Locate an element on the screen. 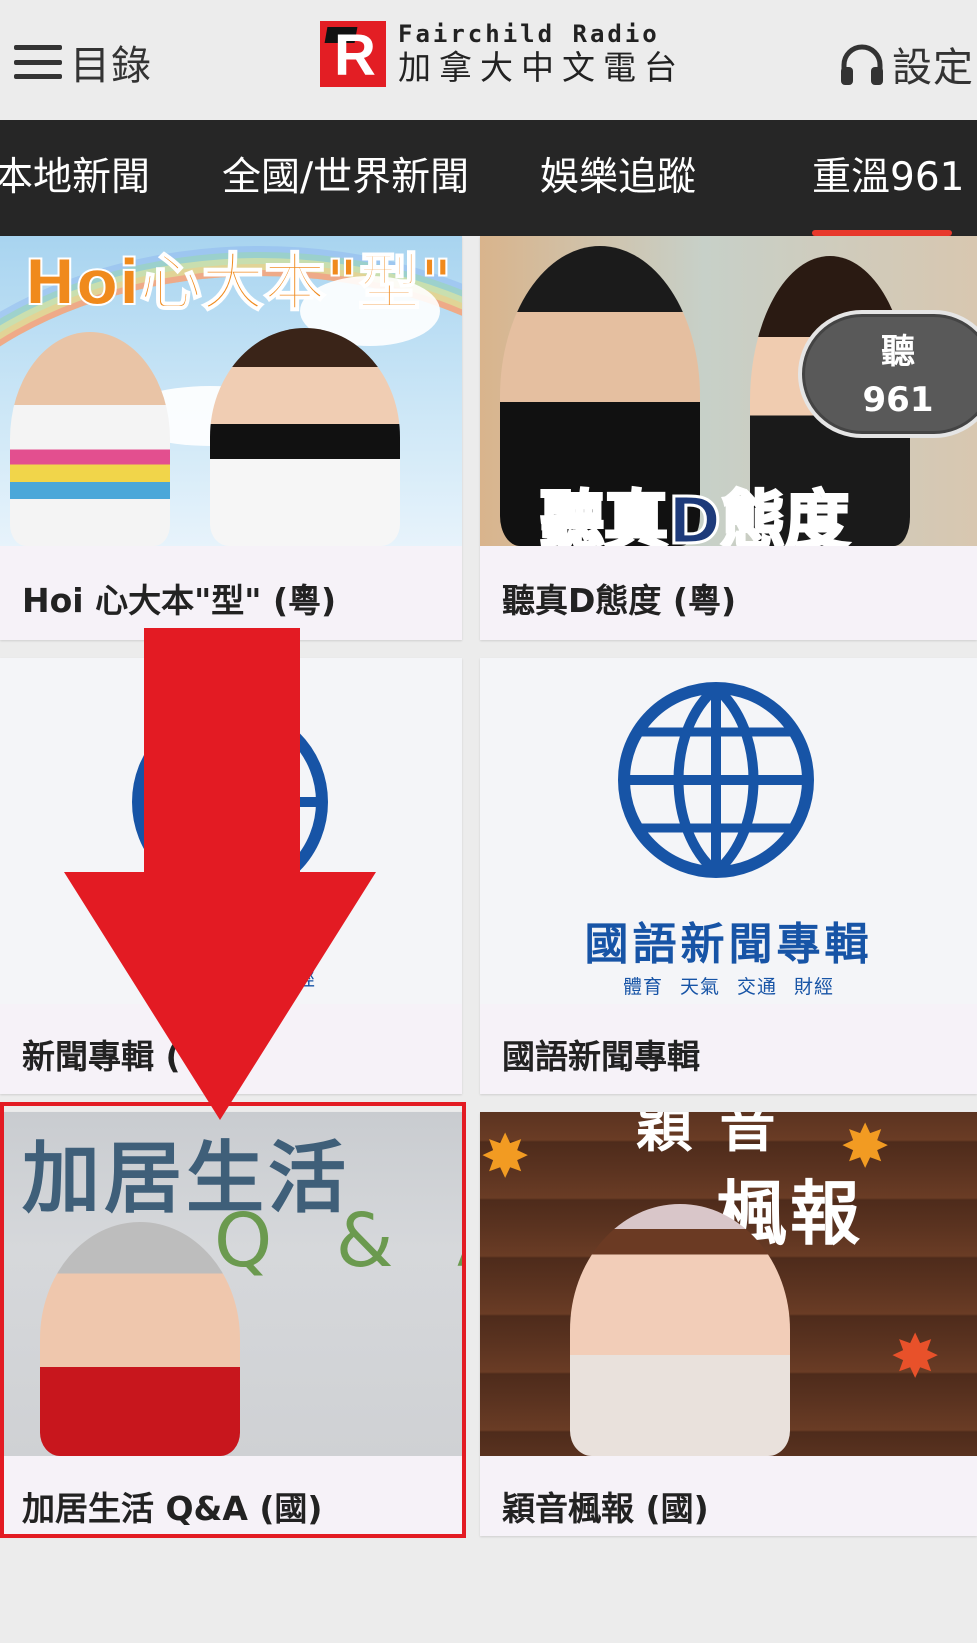  program-card-hoi: Hoi心大本"型" Hoi 心大本"型" (粵) is located at coordinates (231, 438).